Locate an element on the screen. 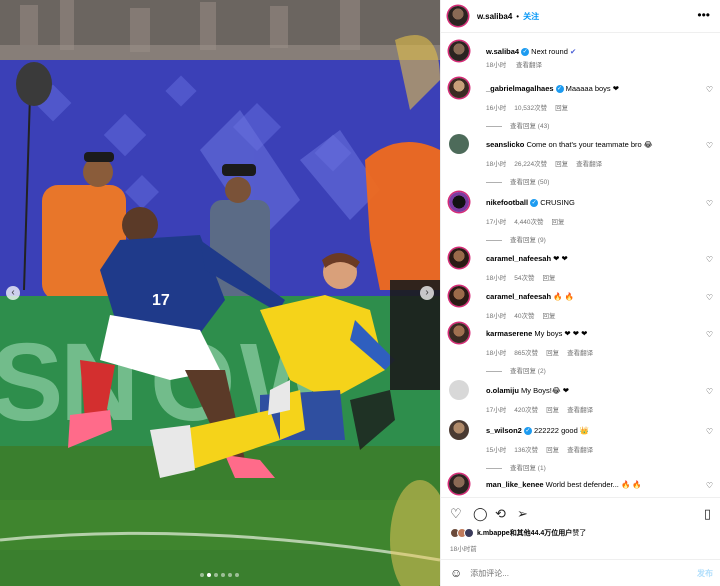  comment-username: s_wilson2 is located at coordinates (504, 430).